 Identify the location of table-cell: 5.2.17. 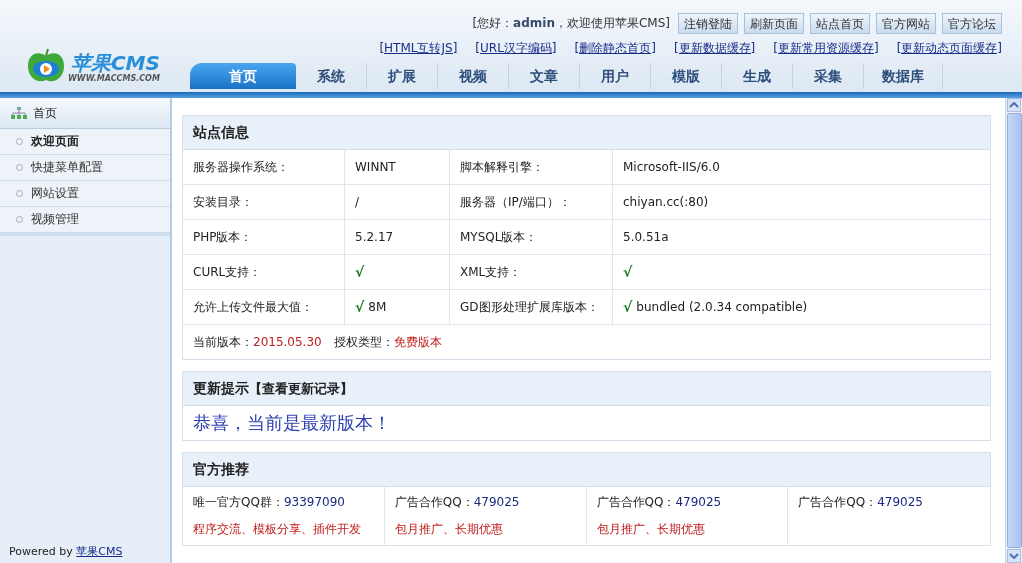
(374, 237).